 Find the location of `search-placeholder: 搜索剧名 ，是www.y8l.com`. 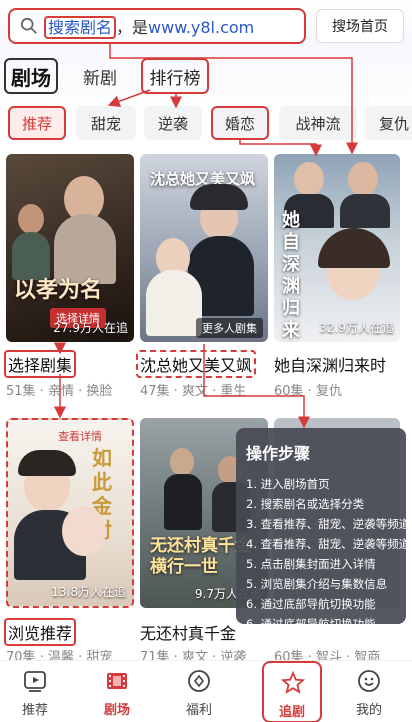

search-placeholder: 搜索剧名 ，是www.y8l.com is located at coordinates (149, 26).